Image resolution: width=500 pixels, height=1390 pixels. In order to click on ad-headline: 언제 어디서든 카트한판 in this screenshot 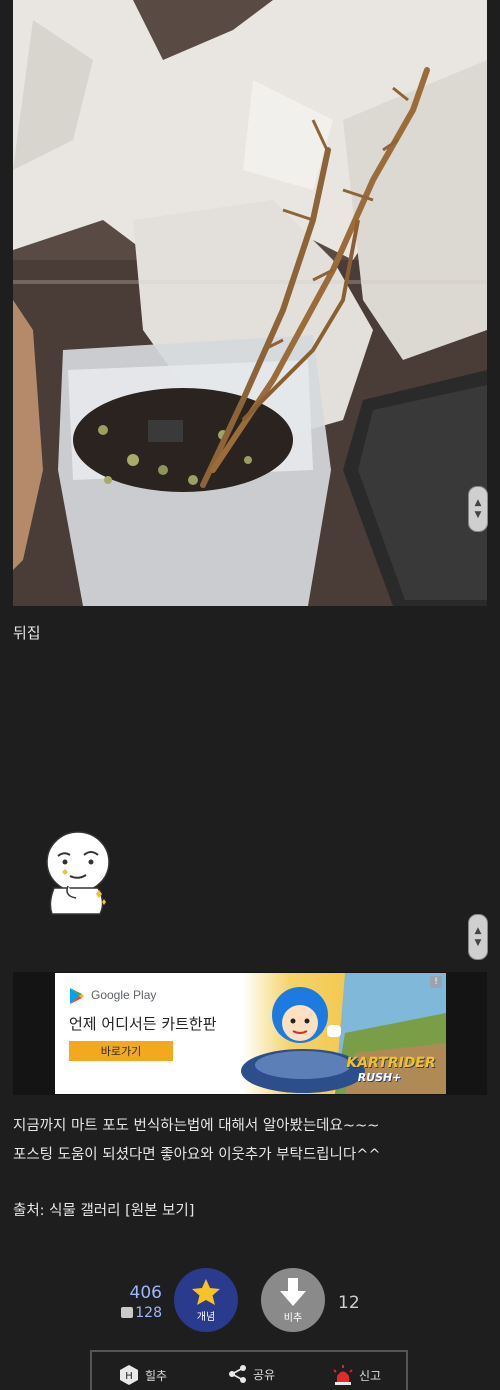, I will do `click(143, 1024)`.